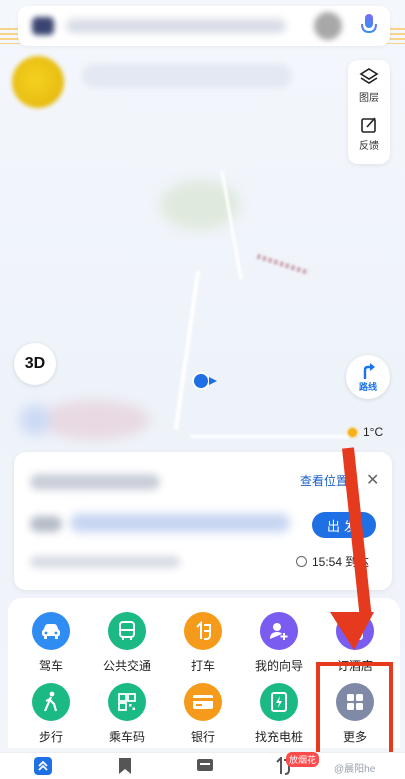  What do you see at coordinates (10, 36) in the screenshot?
I see `decor-stripe` at bounding box center [10, 36].